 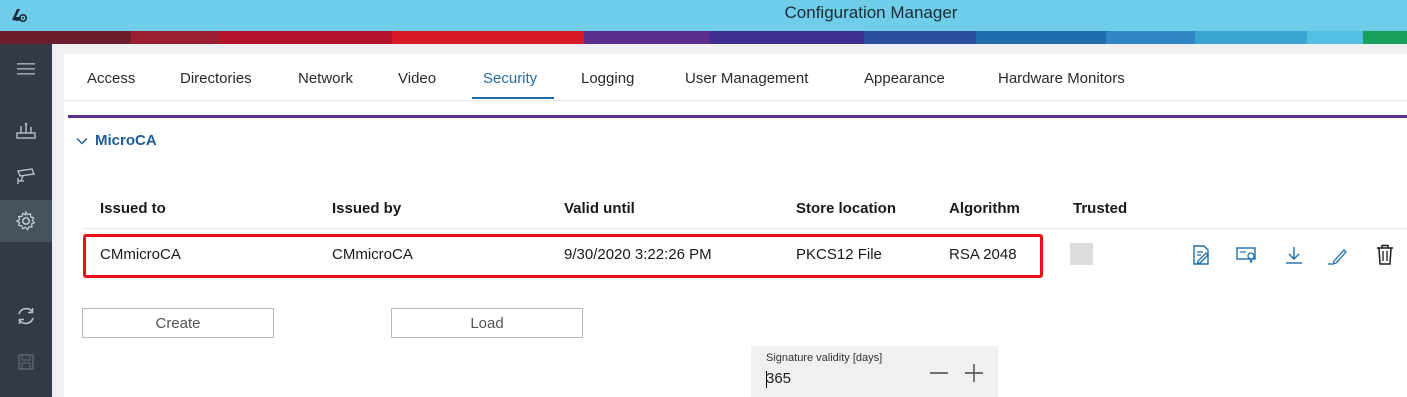 I want to click on brand-color-strip, so click(x=703, y=37).